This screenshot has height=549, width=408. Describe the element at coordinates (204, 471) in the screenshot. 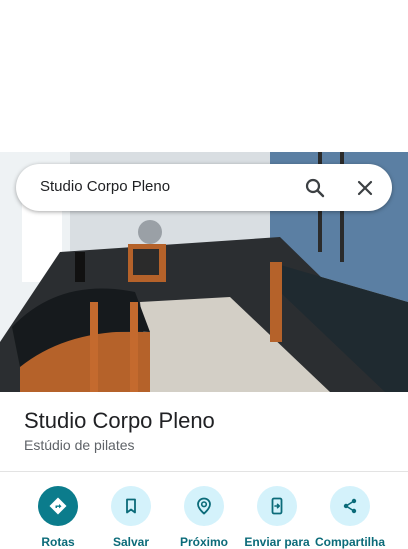

I see `divider` at that location.